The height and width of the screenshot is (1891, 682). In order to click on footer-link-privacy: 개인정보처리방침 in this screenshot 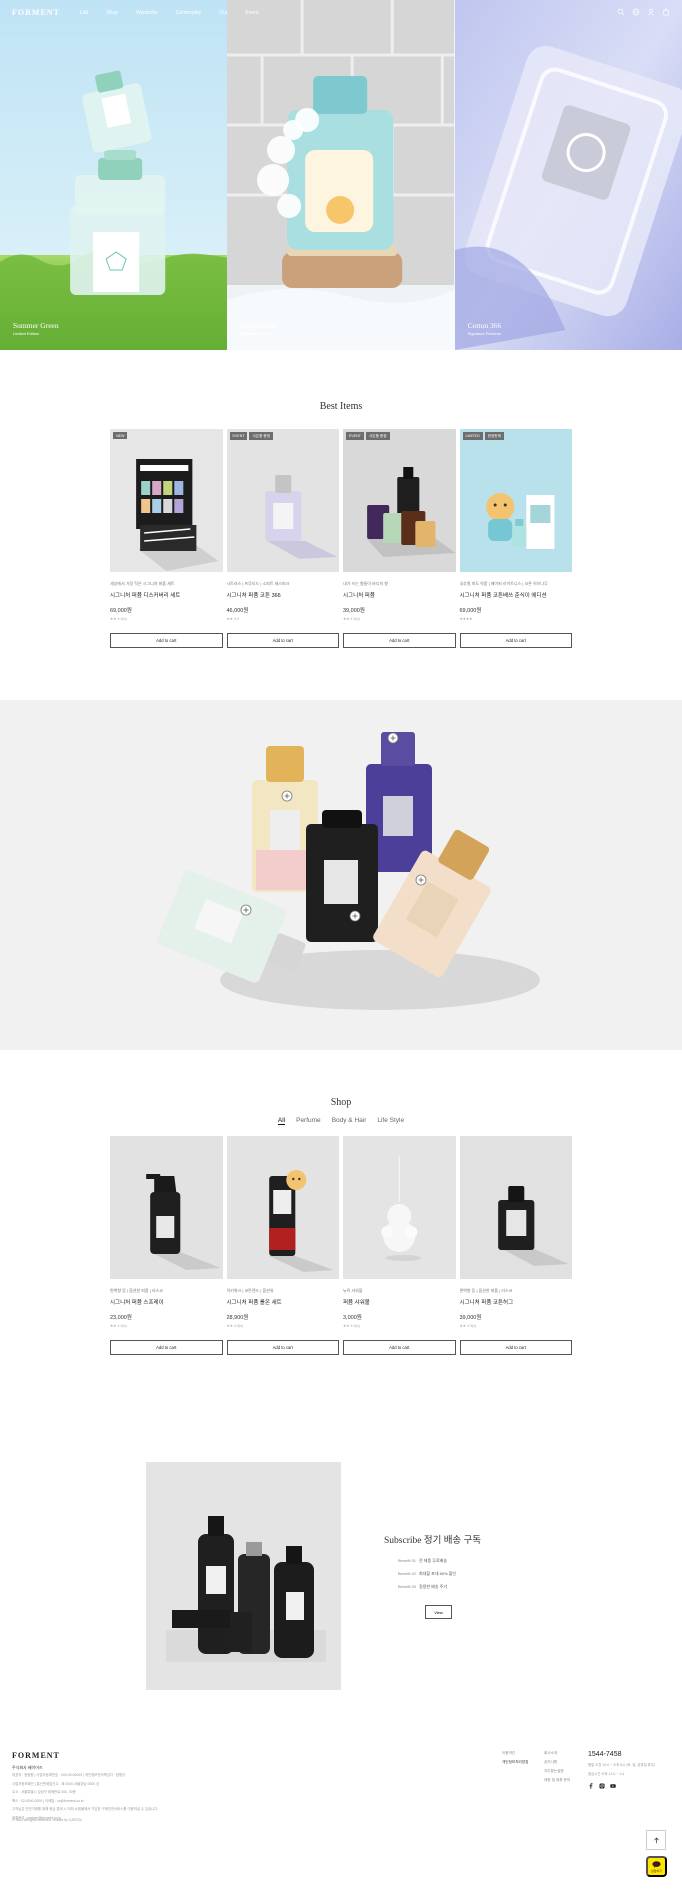, I will do `click(515, 1762)`.